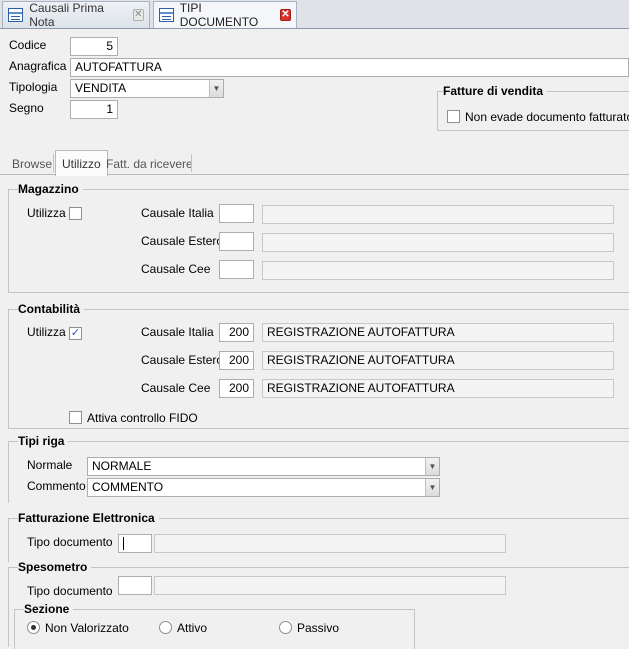 This screenshot has height=649, width=629. What do you see at coordinates (182, 241) in the screenshot?
I see `magazzino-causale-estero-label: Causale Estero` at bounding box center [182, 241].